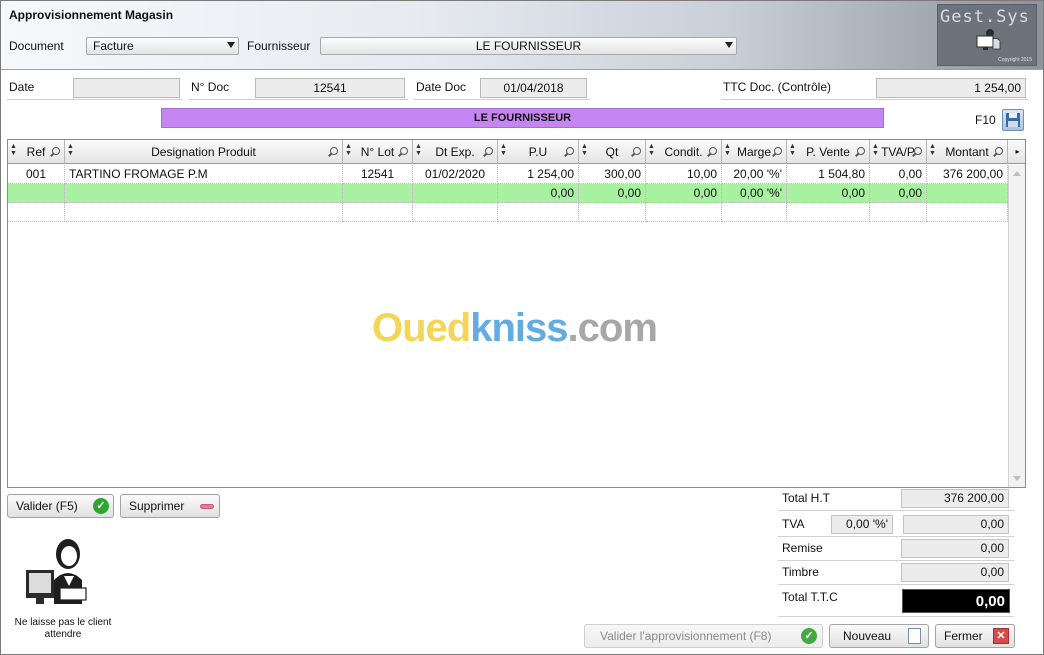 Image resolution: width=1044 pixels, height=655 pixels. I want to click on cell-ref, so click(36, 193).